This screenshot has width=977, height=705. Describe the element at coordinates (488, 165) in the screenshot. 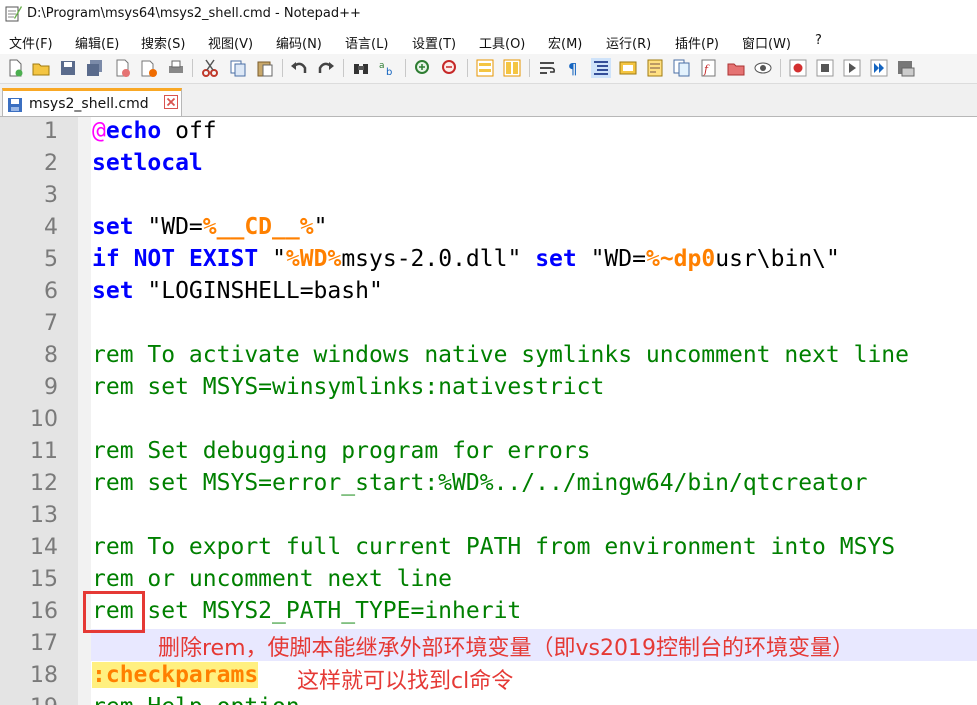

I see `code-line: 2 setlocal` at that location.